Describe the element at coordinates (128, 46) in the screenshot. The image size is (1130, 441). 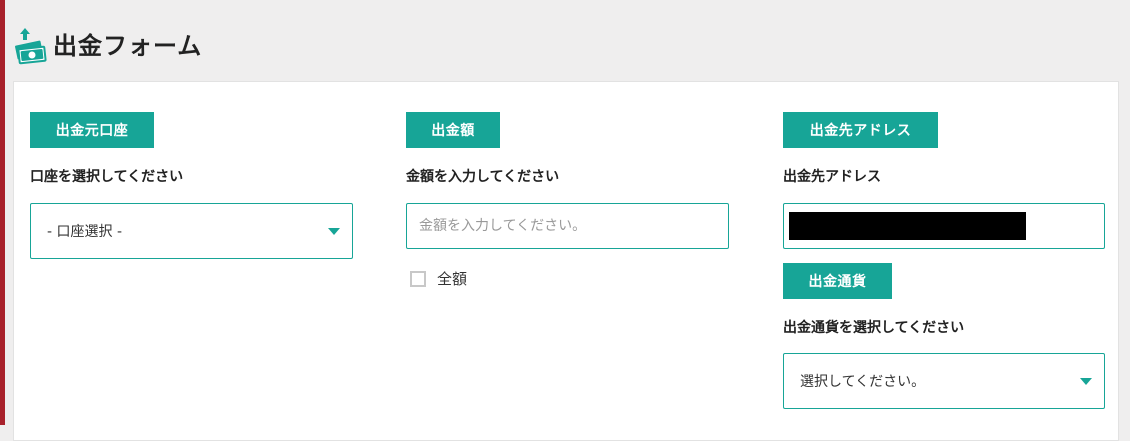
I see `page-title: 出金フォーム` at that location.